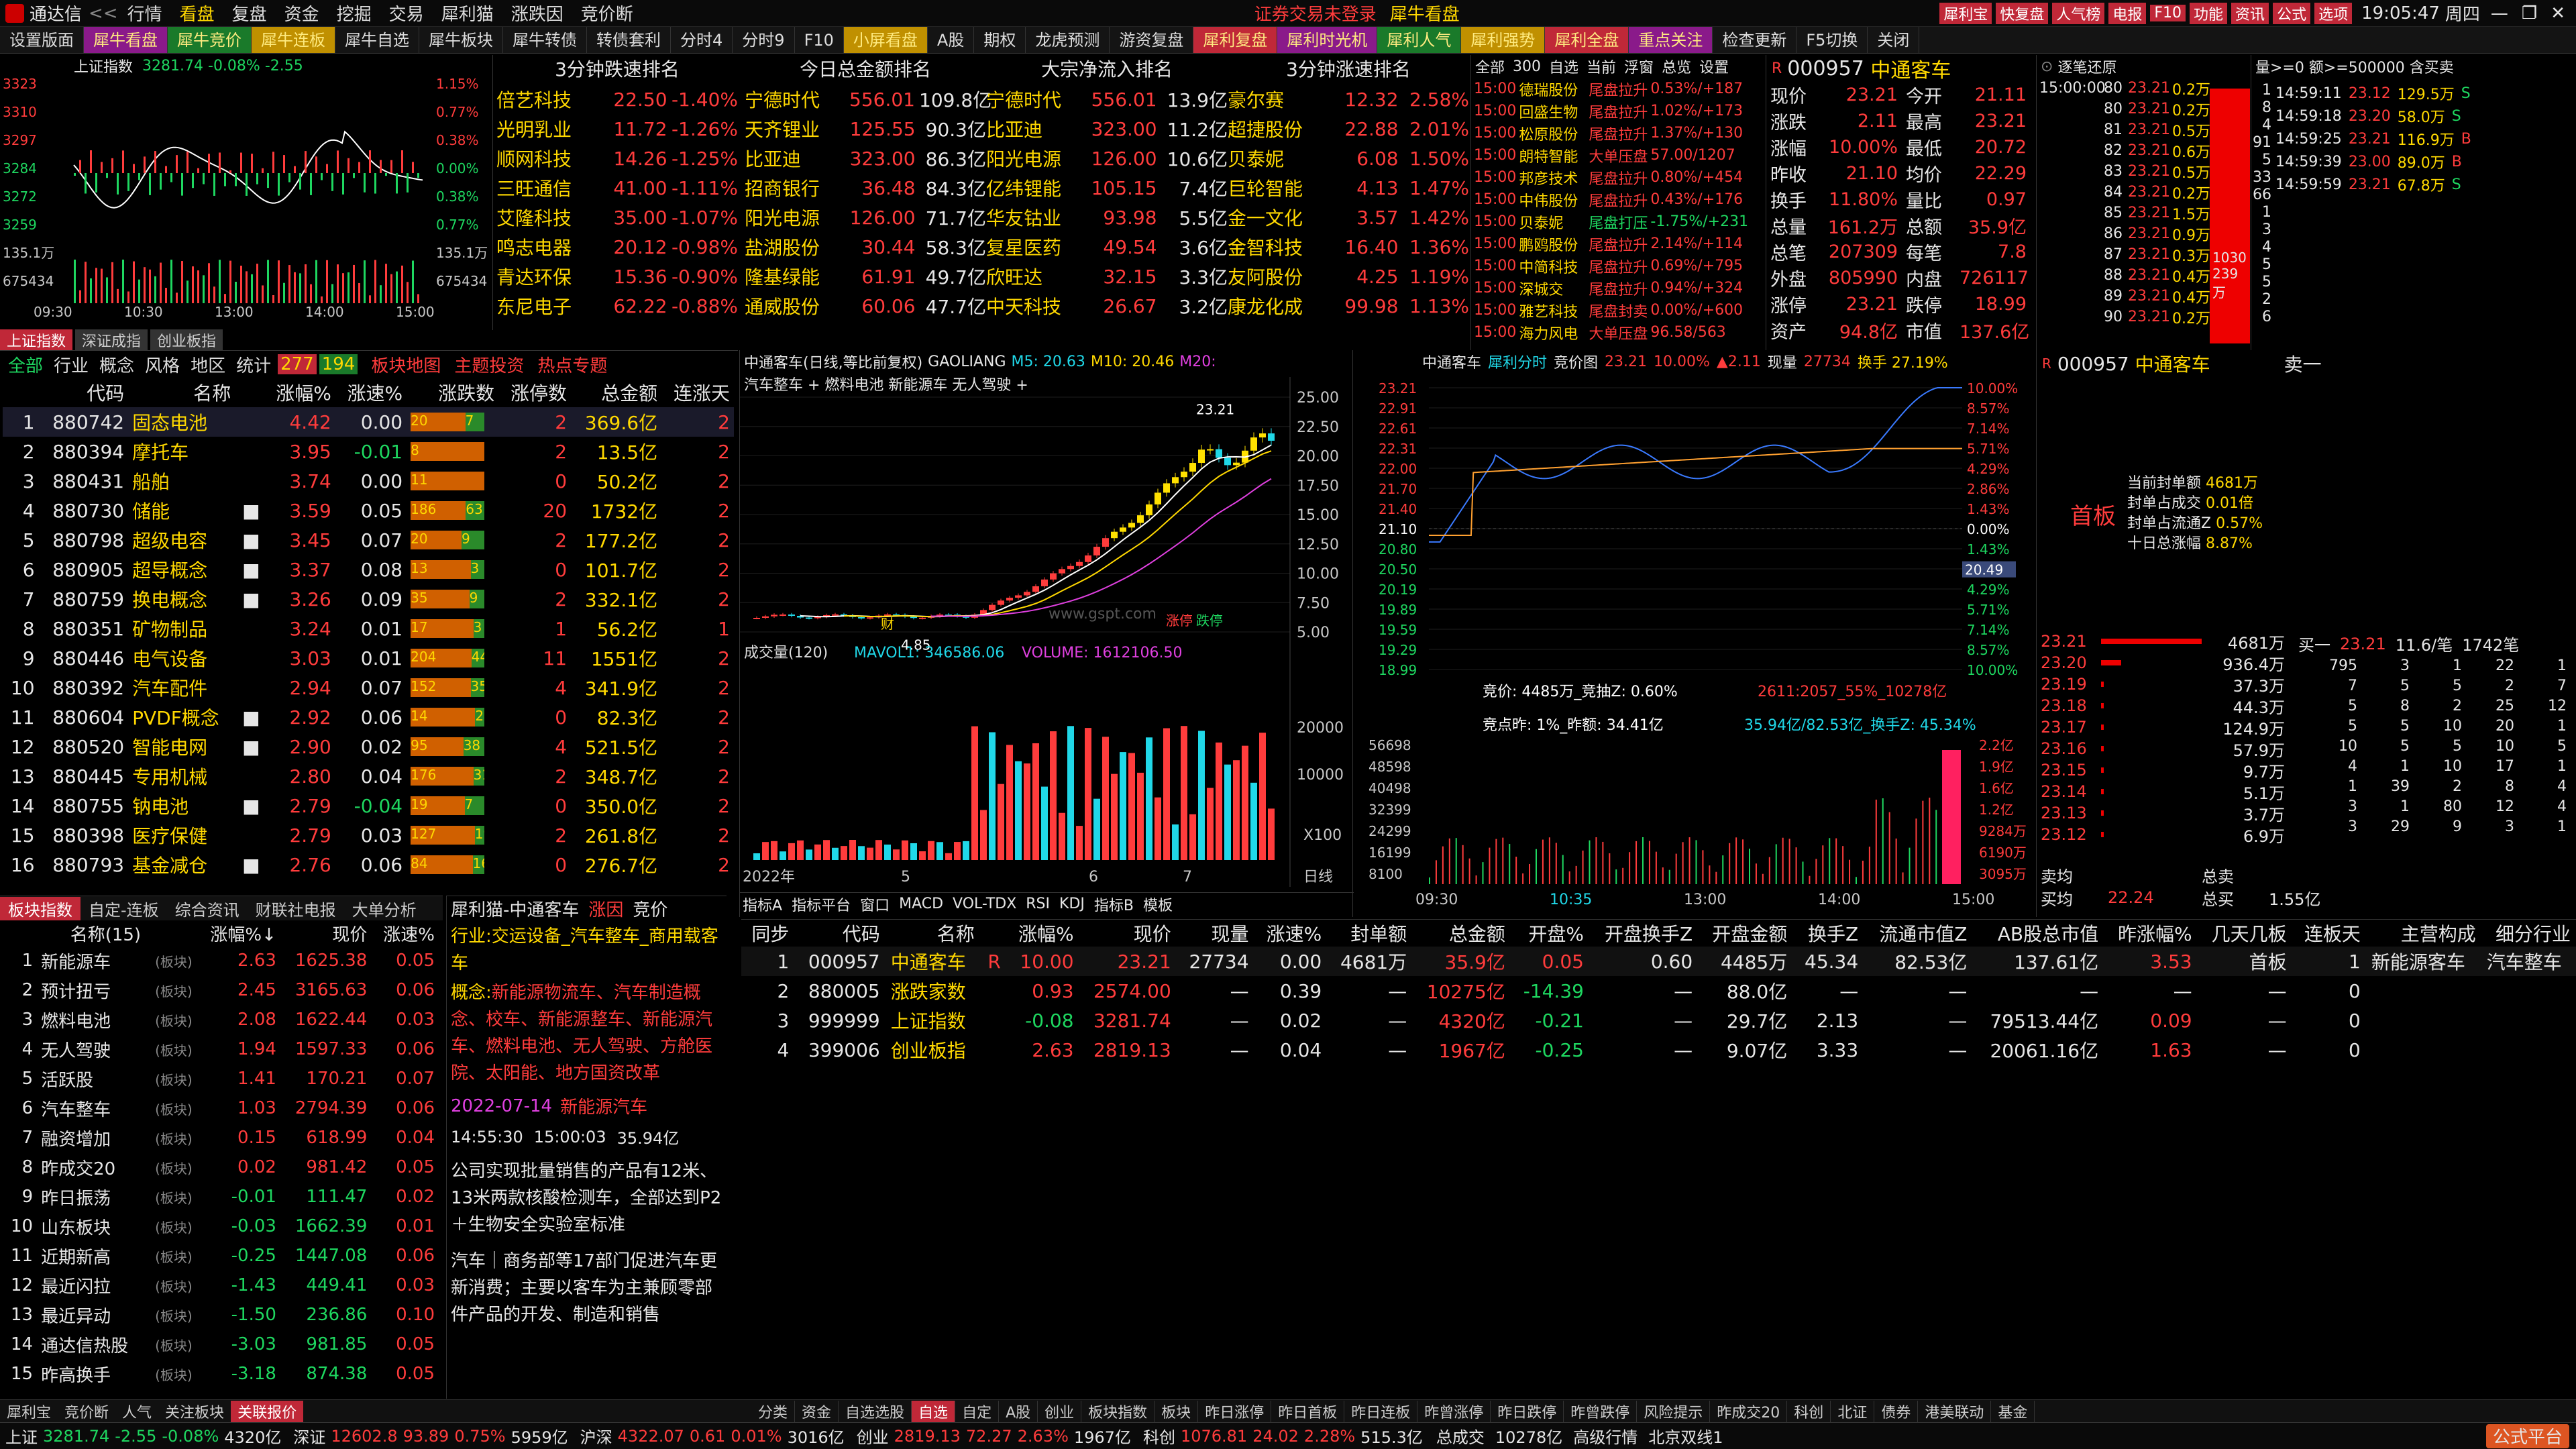  Describe the element at coordinates (1235, 1411) in the screenshot. I see `bottom-tab-right: 昨日涨停` at that location.